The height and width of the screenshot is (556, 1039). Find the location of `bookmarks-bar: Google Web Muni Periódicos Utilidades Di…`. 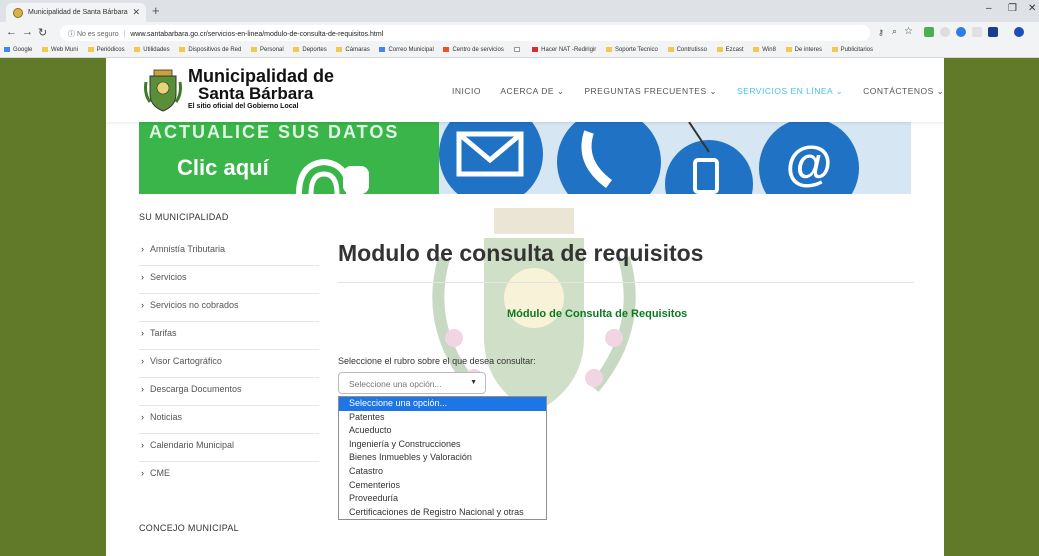

bookmarks-bar: Google Web Muni Periódicos Utilidades Di… is located at coordinates (519, 51).